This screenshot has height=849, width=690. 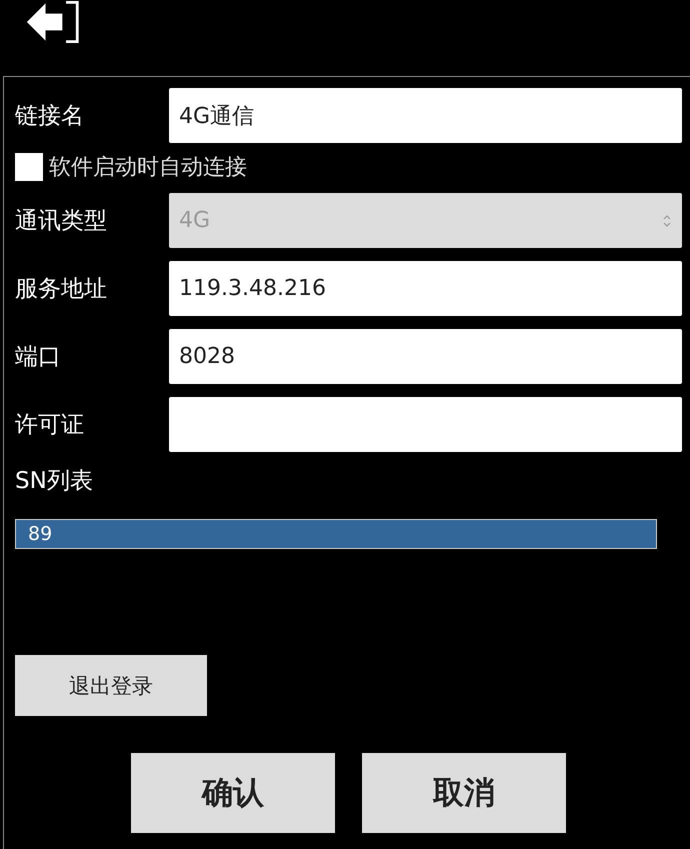 I want to click on checkbox, so click(x=29, y=167).